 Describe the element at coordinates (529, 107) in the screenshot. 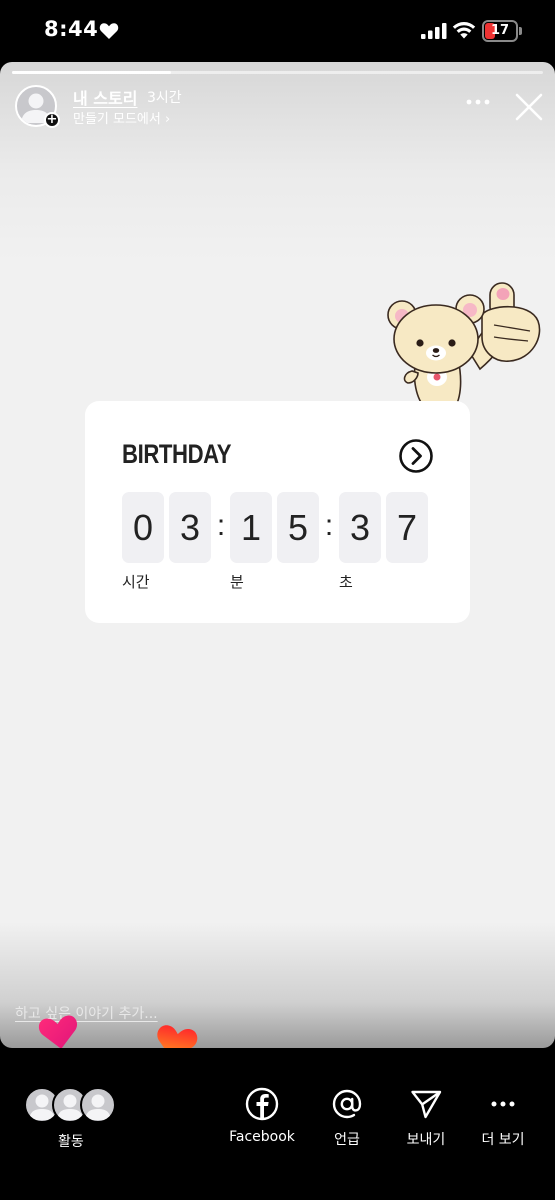

I see `close-icon` at that location.